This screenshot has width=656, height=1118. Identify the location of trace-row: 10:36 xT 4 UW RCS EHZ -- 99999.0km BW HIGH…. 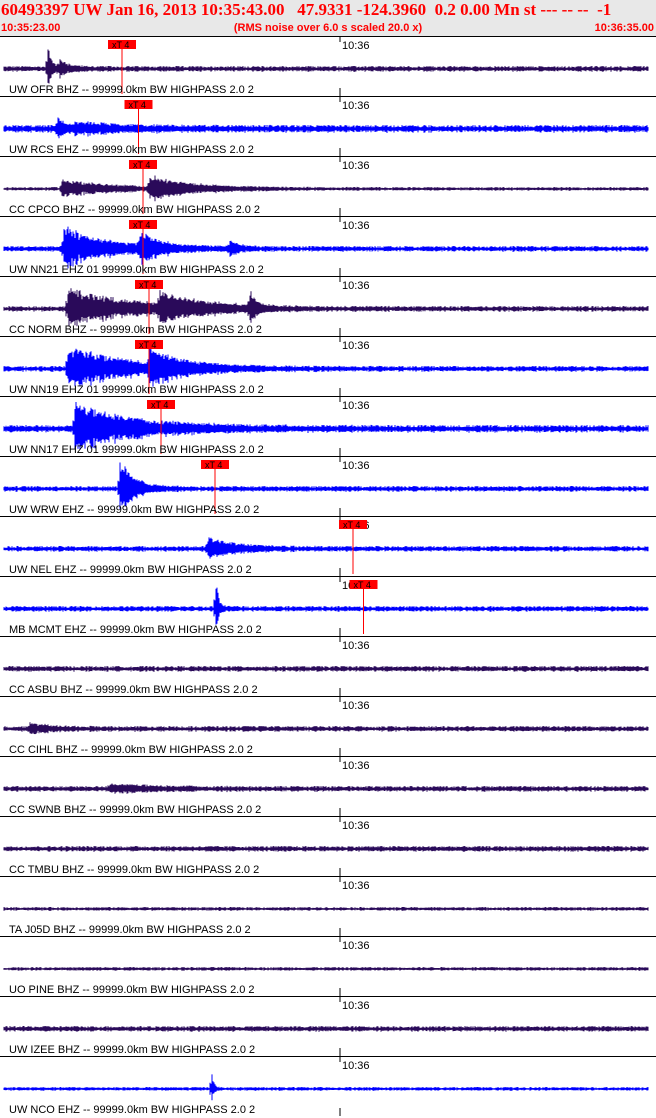
(328, 126).